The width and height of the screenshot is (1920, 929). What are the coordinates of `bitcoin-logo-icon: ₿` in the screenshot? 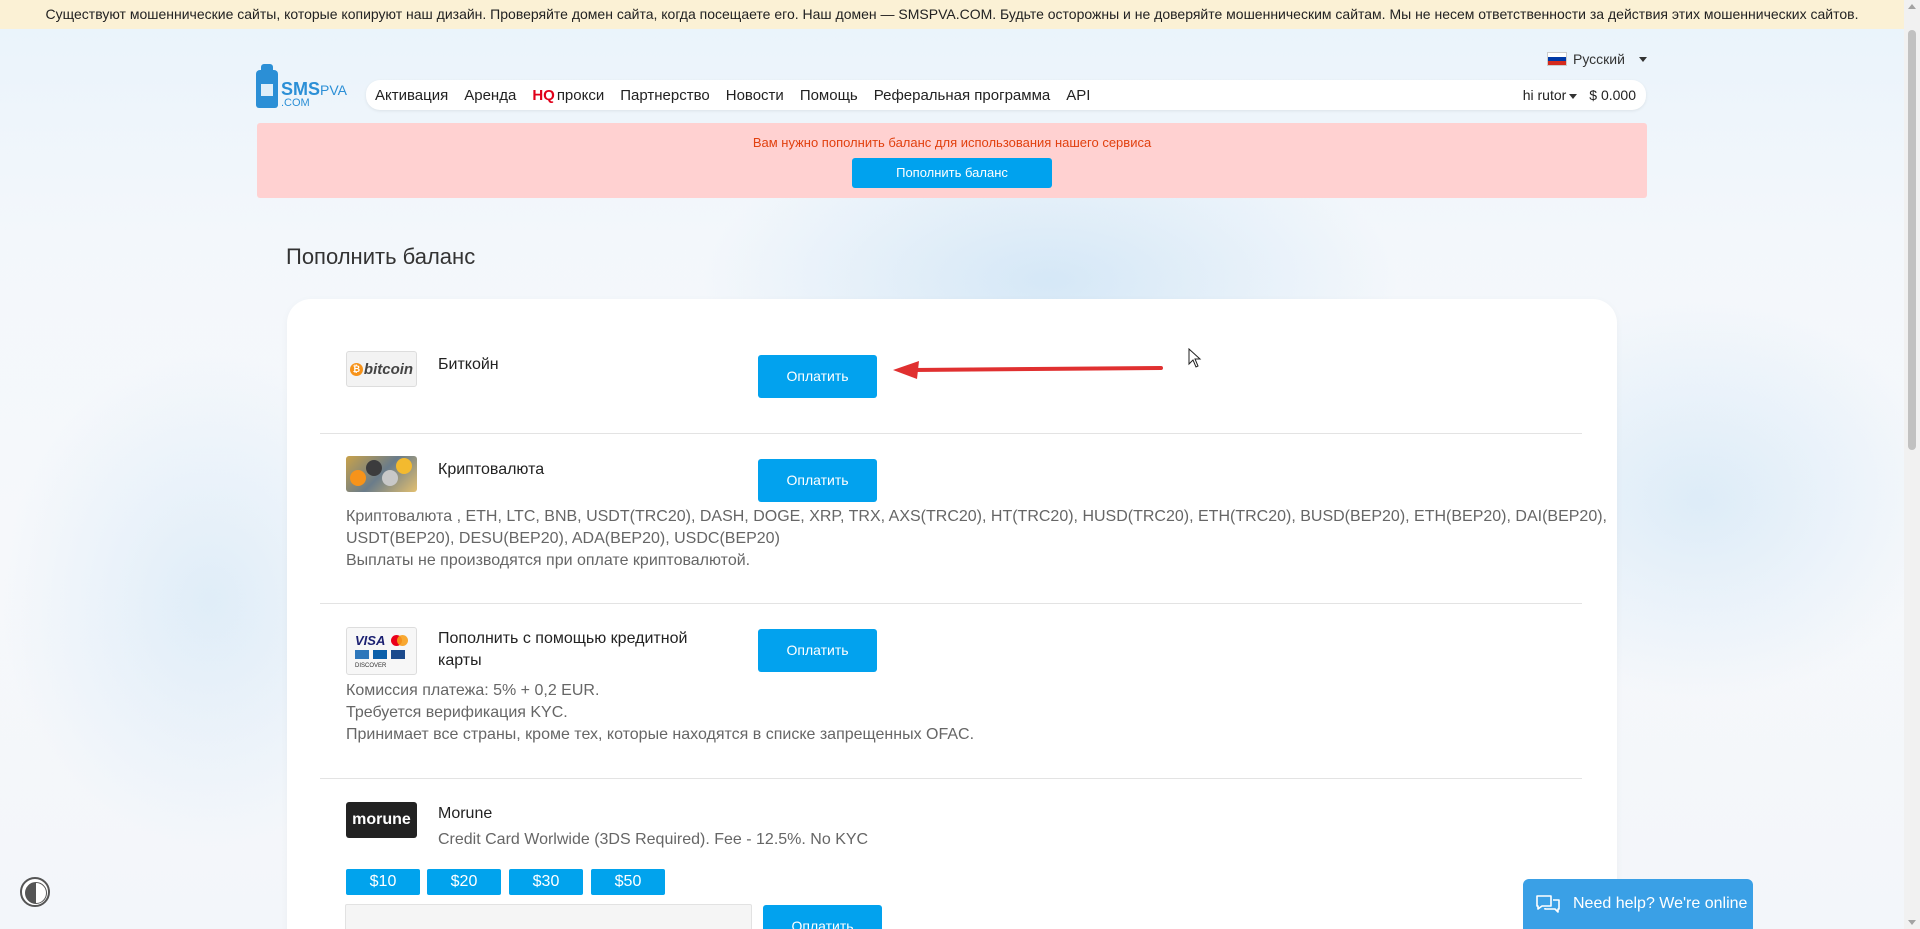 It's located at (356, 369).